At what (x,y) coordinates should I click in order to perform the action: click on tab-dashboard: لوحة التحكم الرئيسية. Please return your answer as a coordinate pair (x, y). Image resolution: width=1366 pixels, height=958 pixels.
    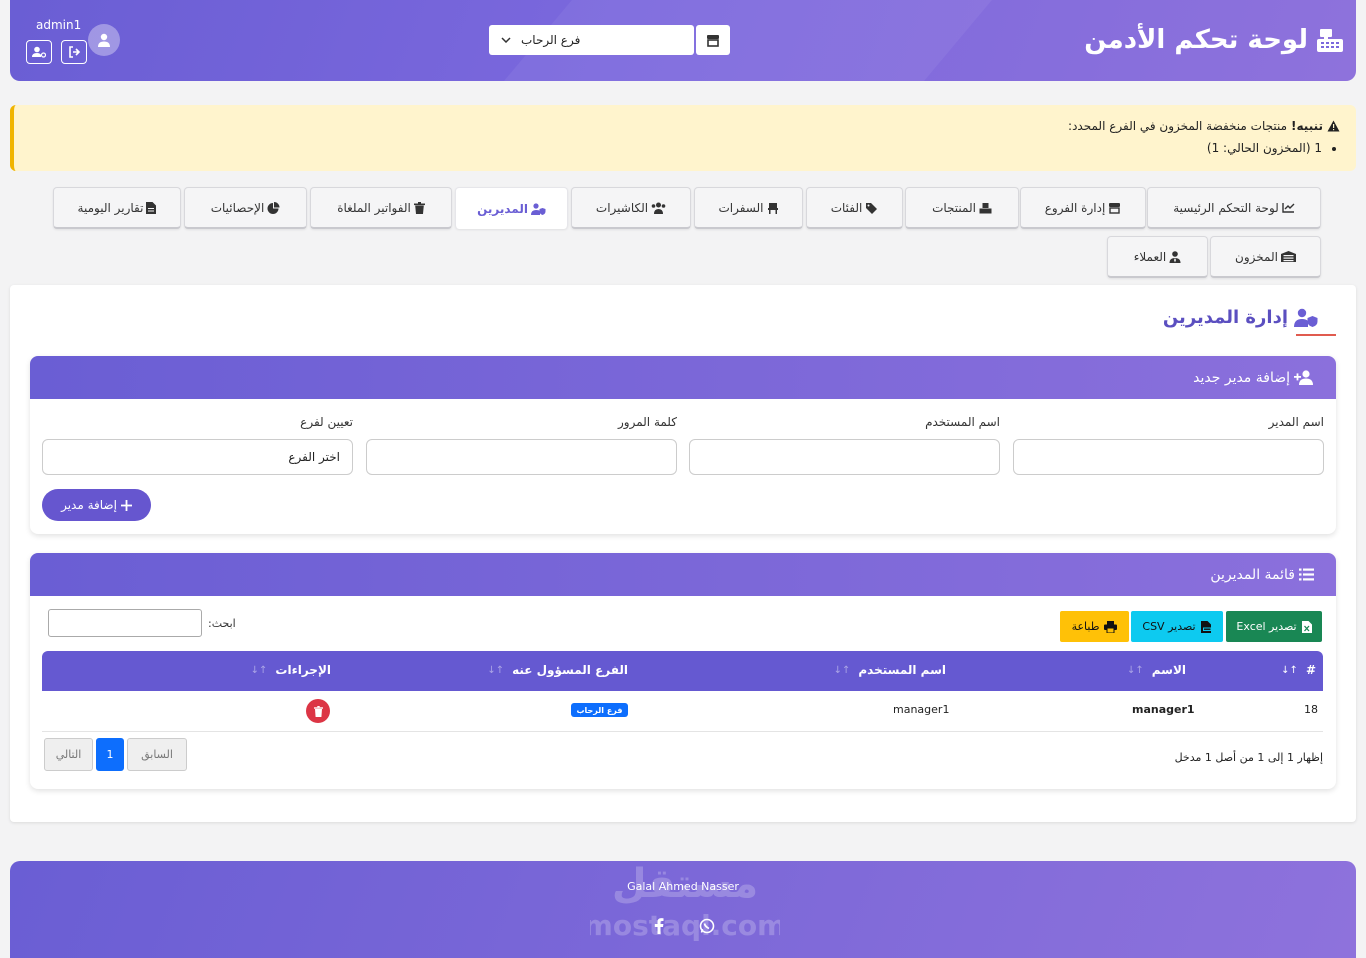
    Looking at the image, I should click on (1234, 208).